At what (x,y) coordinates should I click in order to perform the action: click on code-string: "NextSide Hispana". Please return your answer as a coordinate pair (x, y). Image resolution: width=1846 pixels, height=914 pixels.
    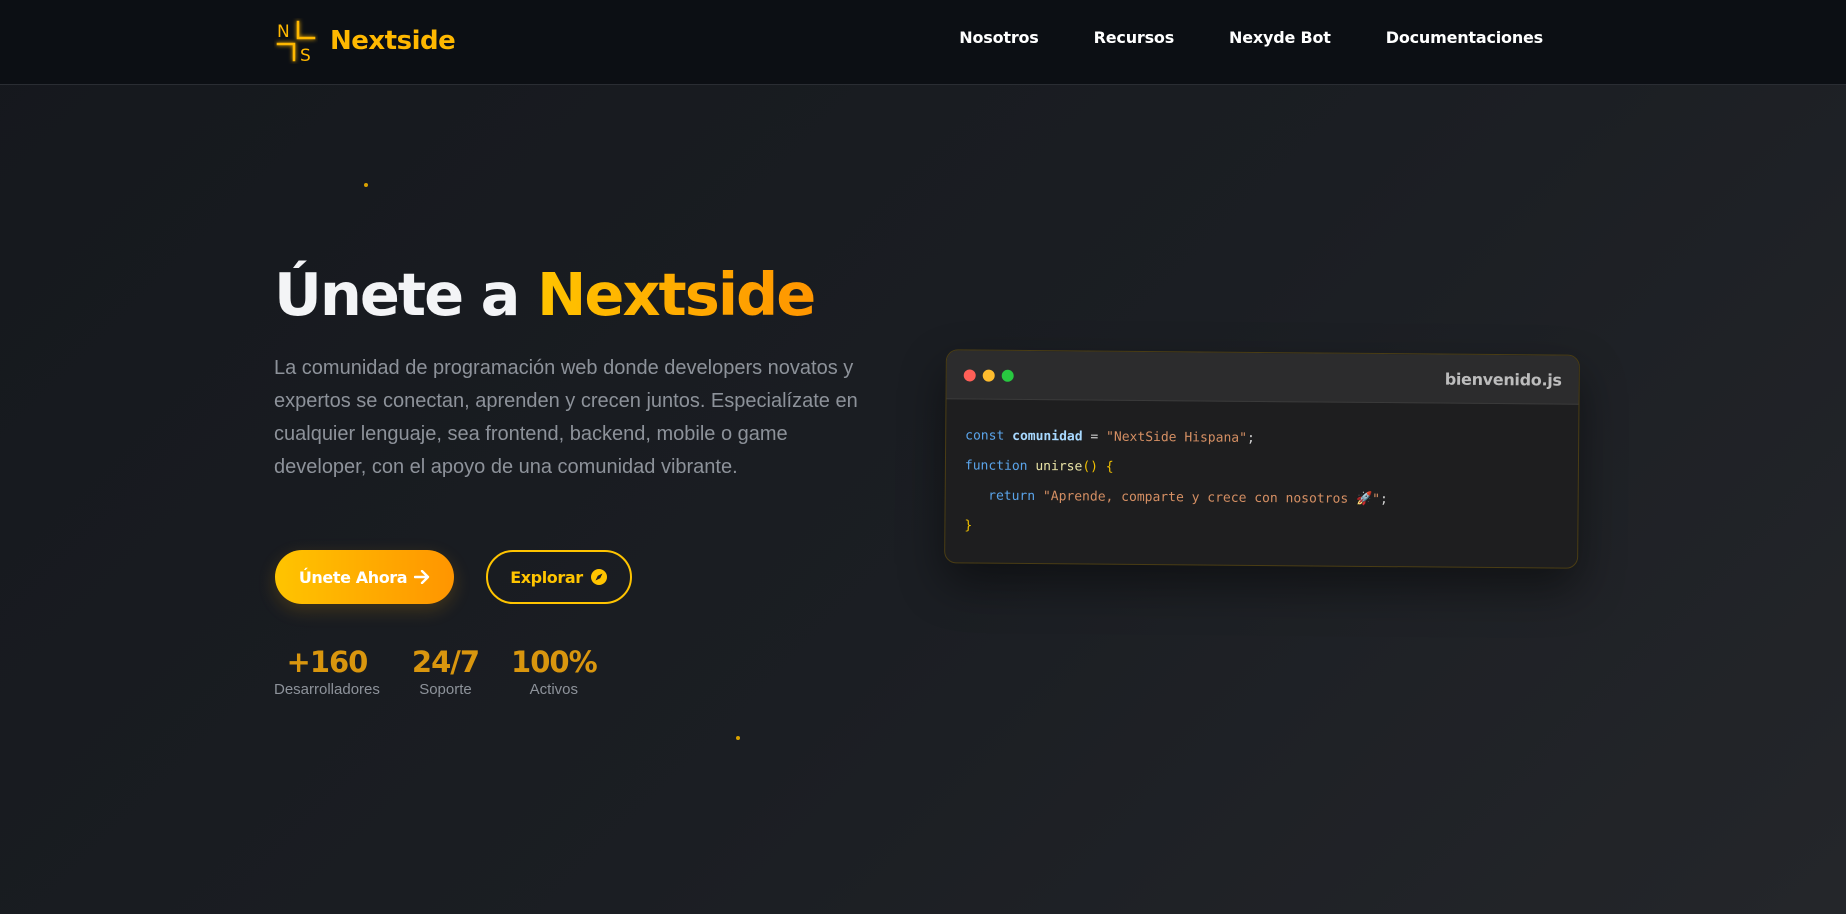
    Looking at the image, I should click on (1177, 437).